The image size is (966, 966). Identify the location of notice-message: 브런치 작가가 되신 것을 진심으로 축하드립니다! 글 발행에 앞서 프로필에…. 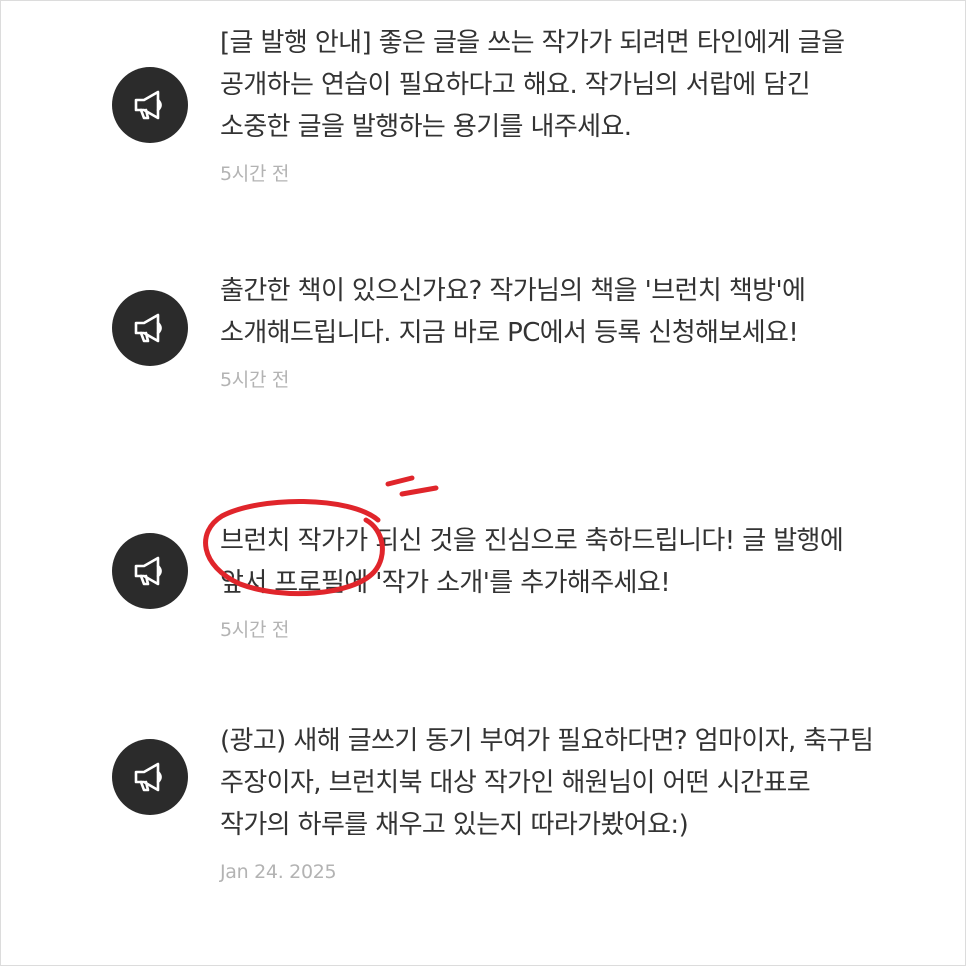
(532, 562).